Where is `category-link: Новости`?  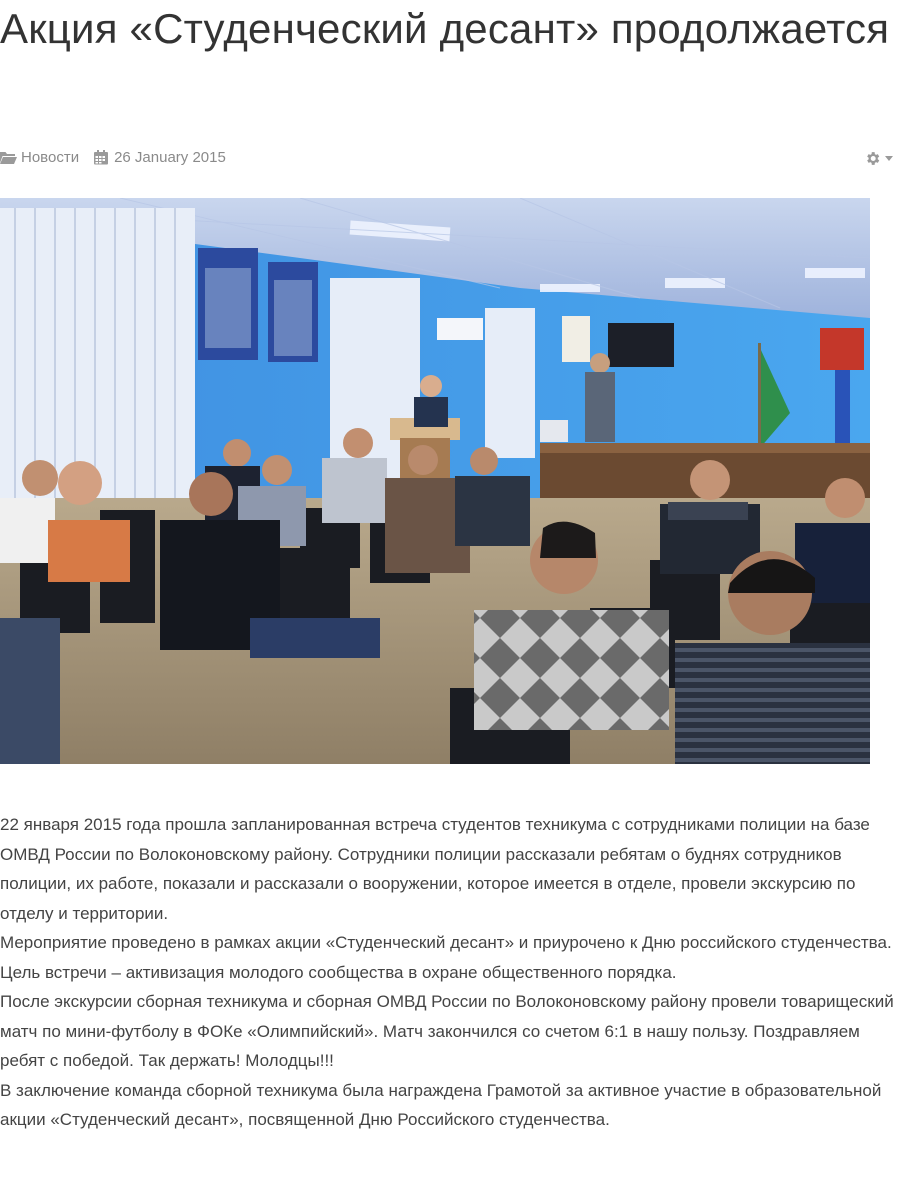
category-link: Новости is located at coordinates (50, 157).